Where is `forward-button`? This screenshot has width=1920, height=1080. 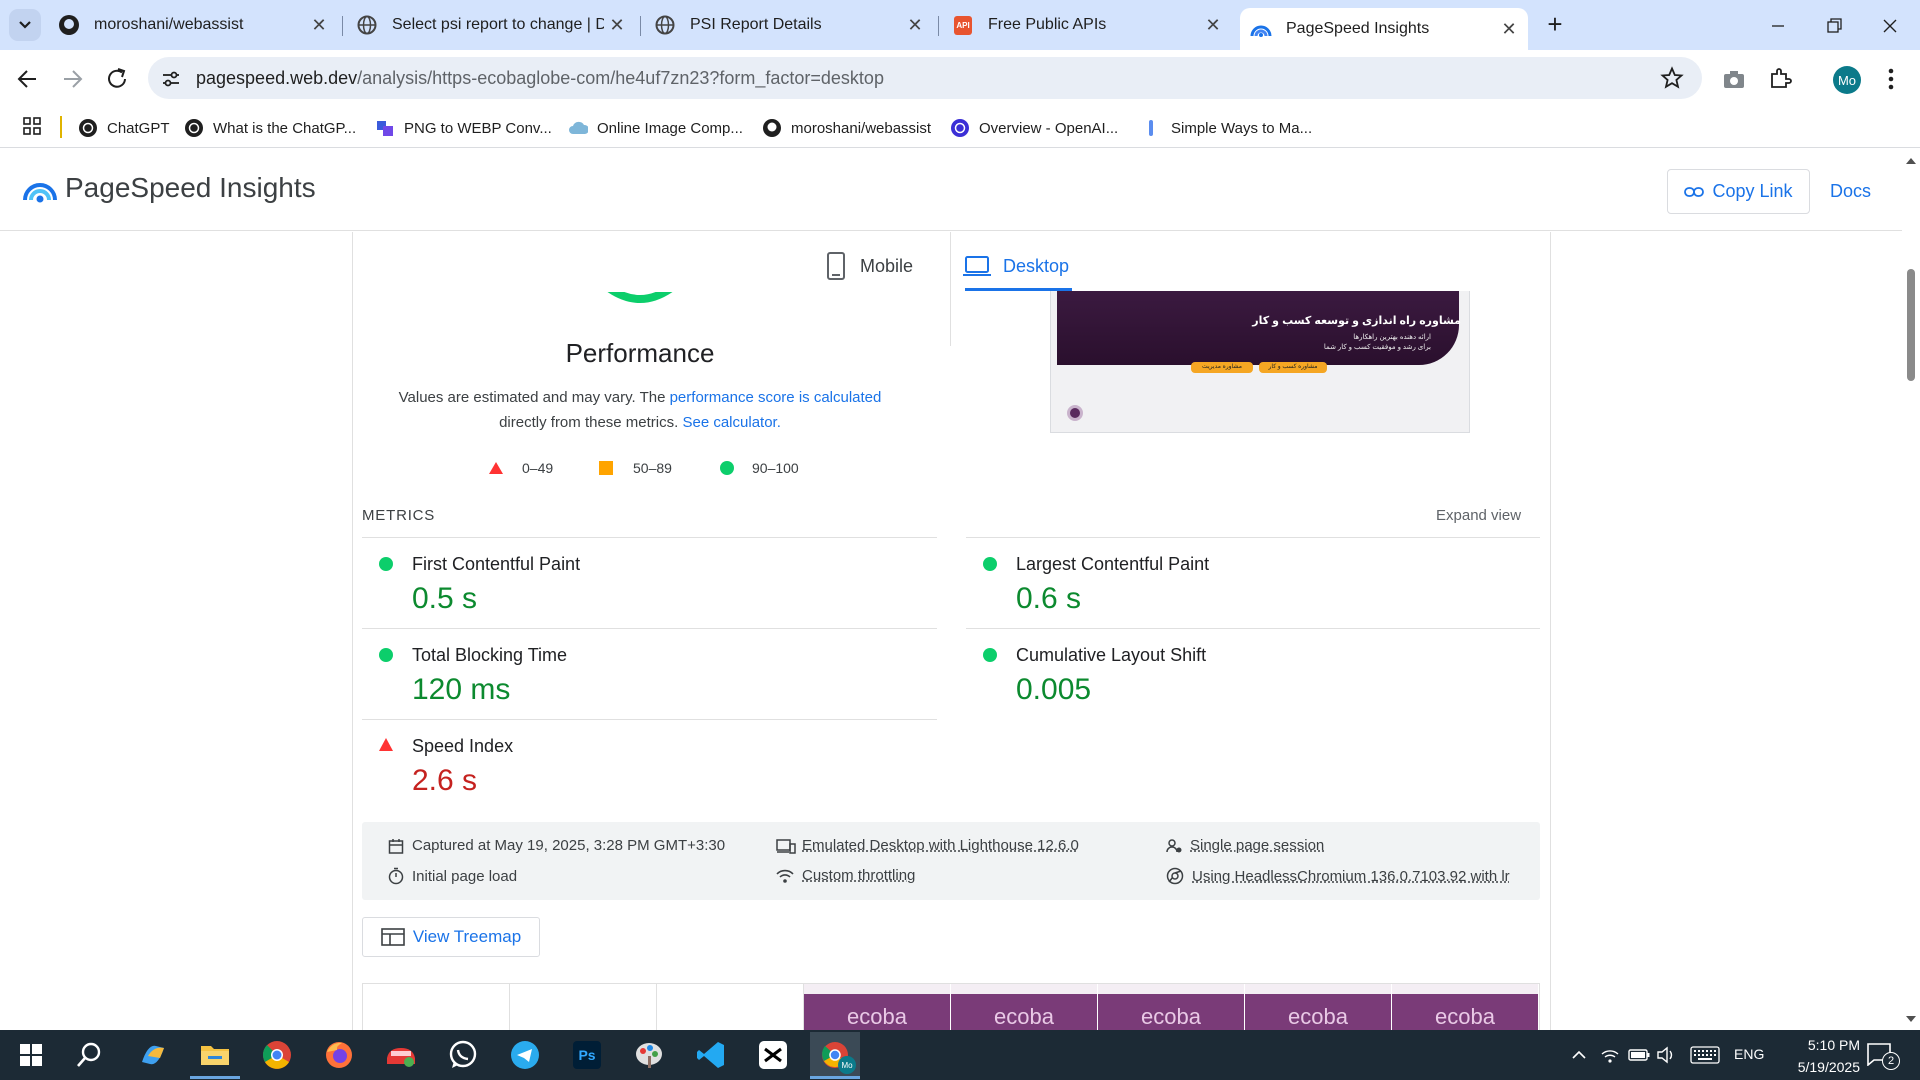
forward-button is located at coordinates (73, 79).